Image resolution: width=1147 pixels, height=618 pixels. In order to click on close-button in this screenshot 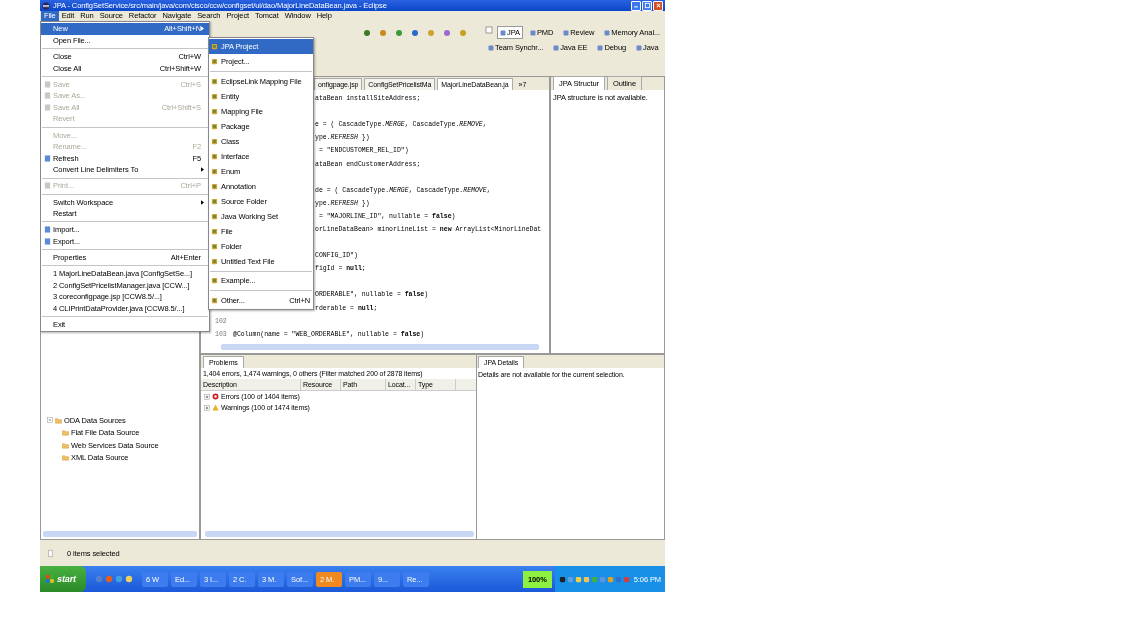, I will do `click(658, 5)`.